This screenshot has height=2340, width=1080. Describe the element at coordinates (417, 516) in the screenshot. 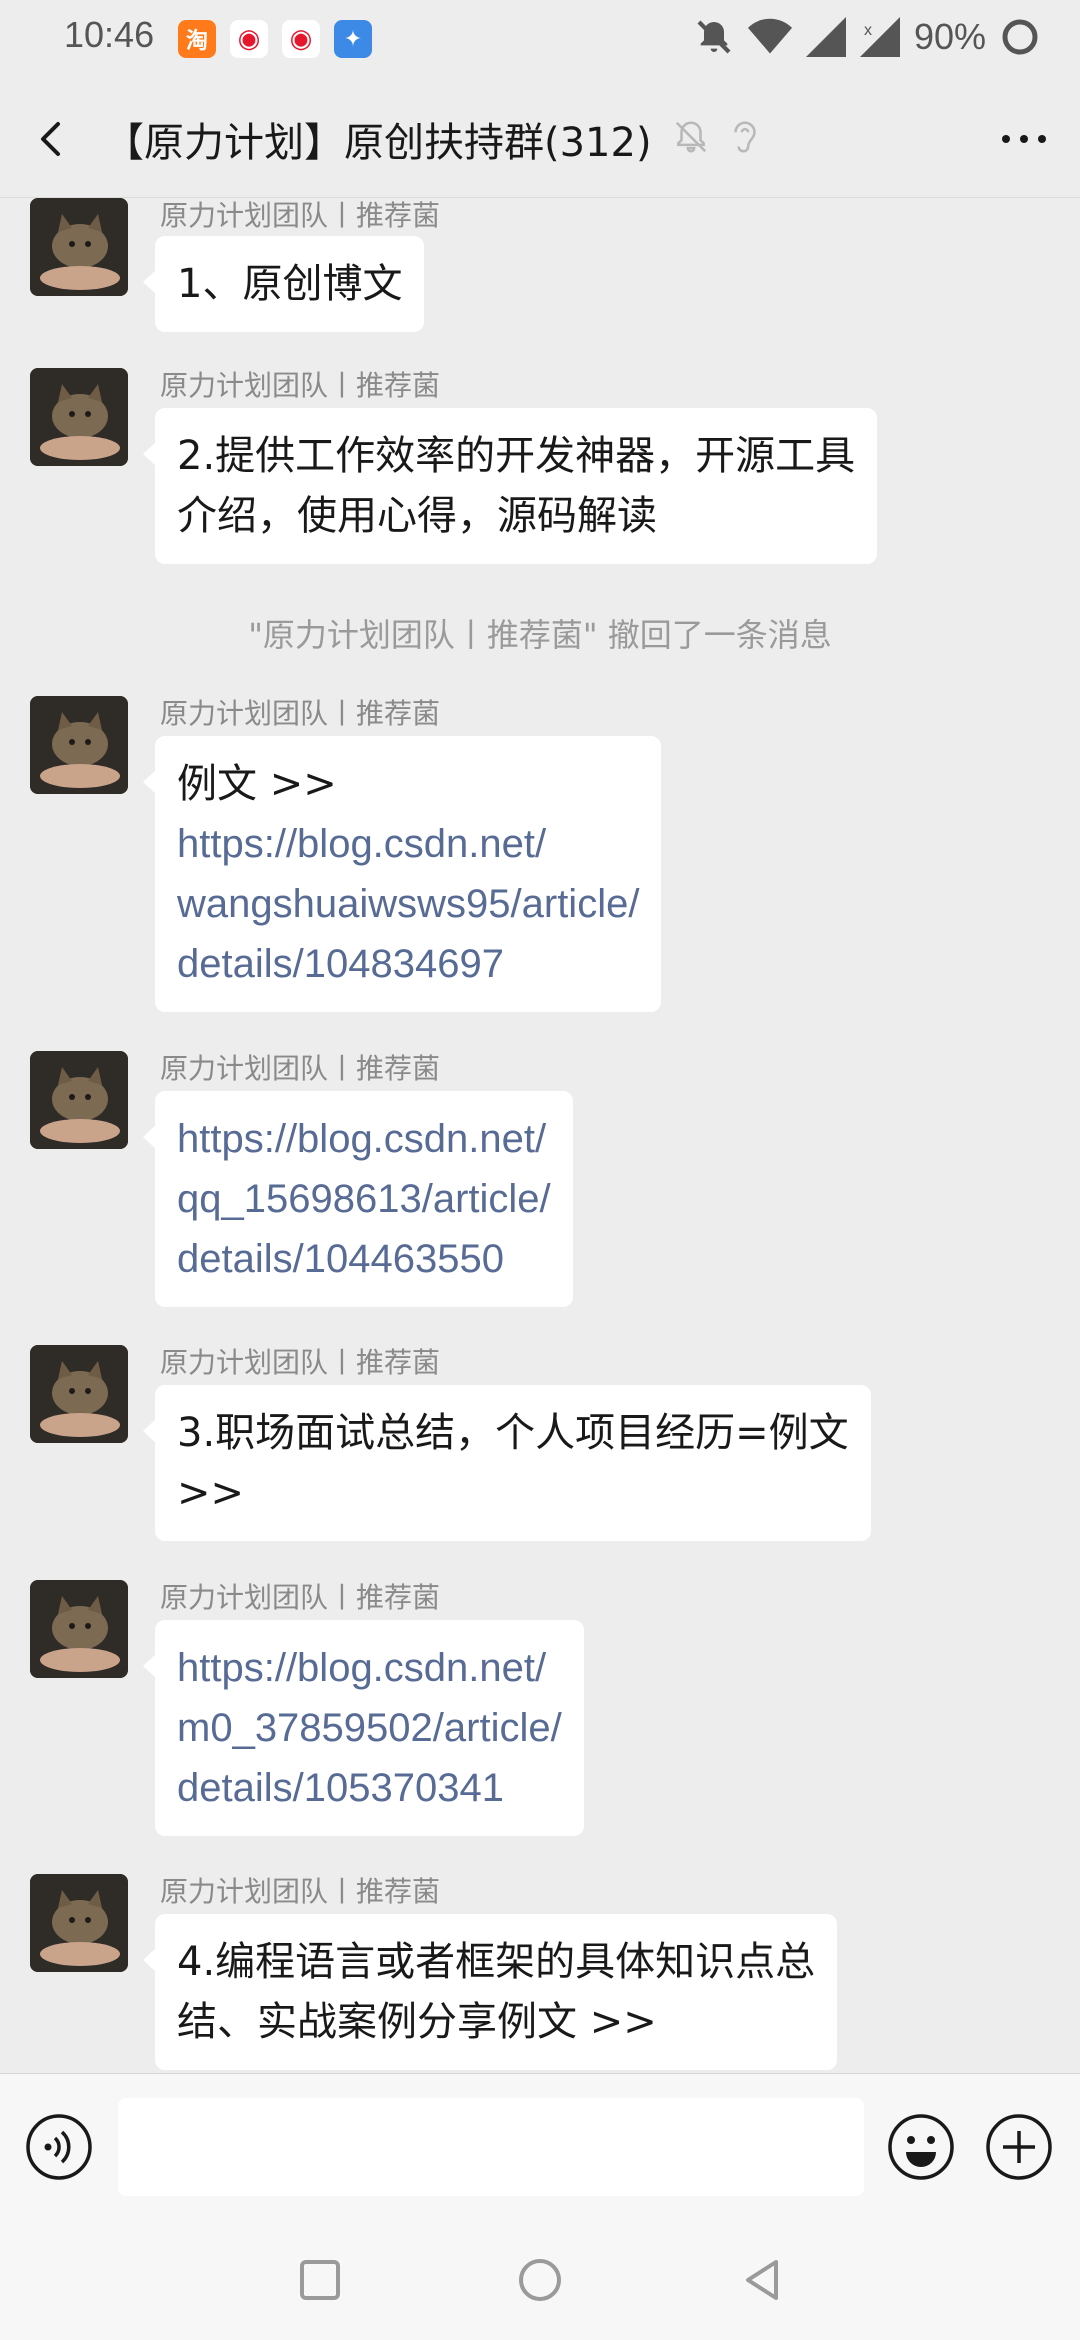

I see `message-line: 介绍，使用心得，源码解读` at that location.